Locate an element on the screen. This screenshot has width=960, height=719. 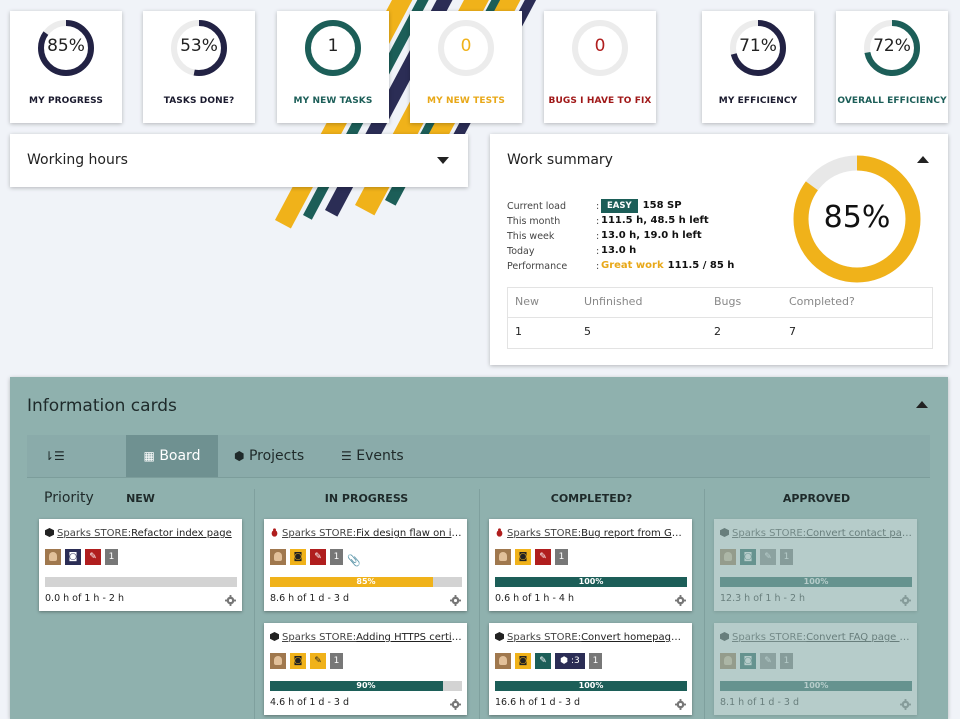
tab-projects: ⬢ Projects is located at coordinates (274, 456).